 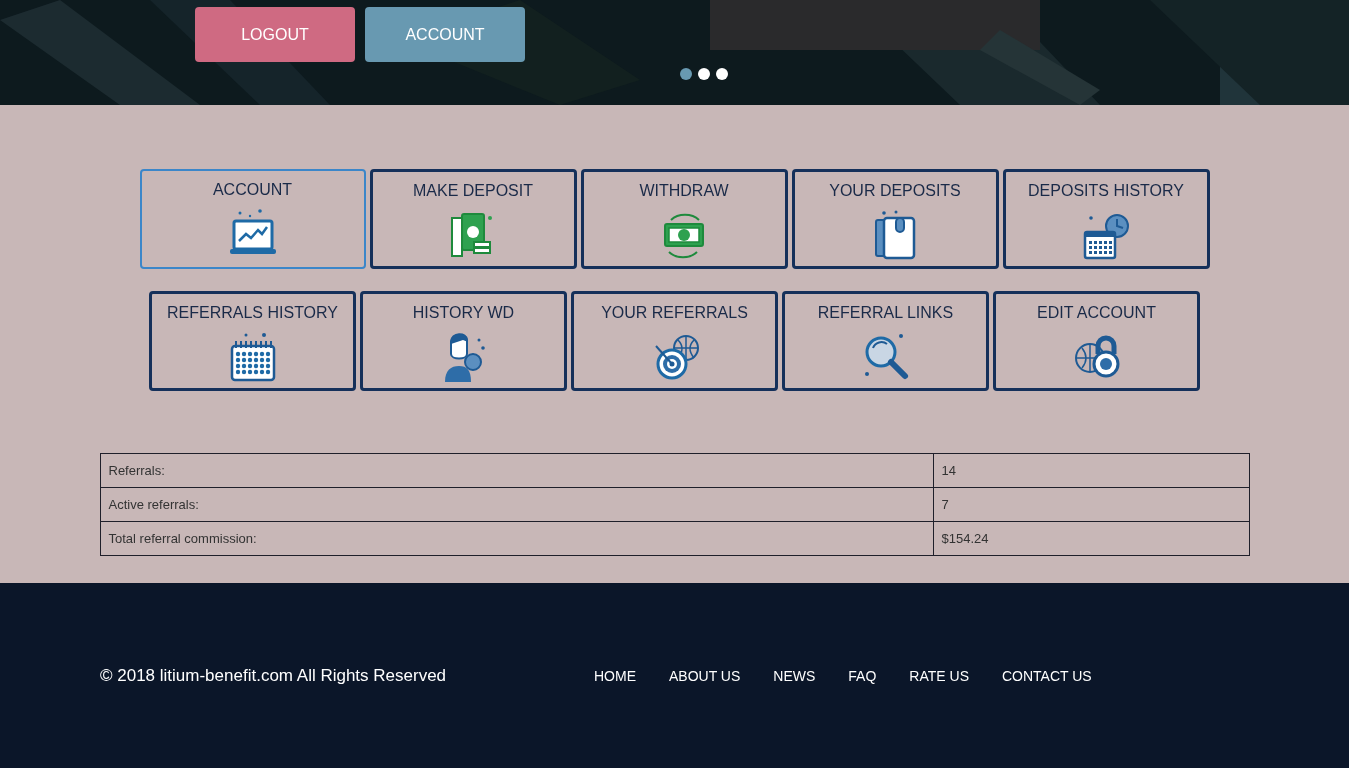 What do you see at coordinates (252, 219) in the screenshot?
I see `menu-tile: ACCOUNT` at bounding box center [252, 219].